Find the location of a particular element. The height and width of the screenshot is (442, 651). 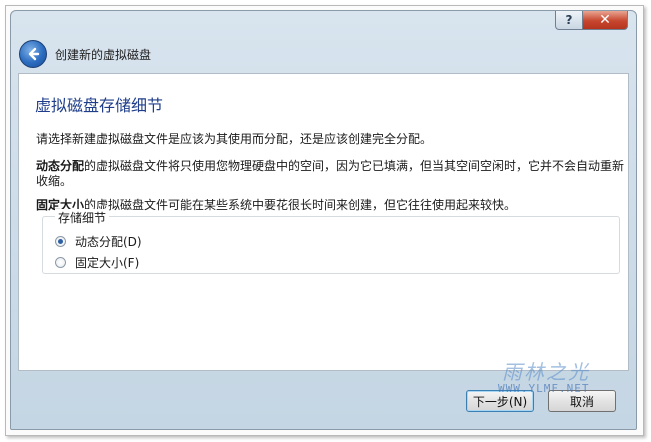

back-button is located at coordinates (33, 54).